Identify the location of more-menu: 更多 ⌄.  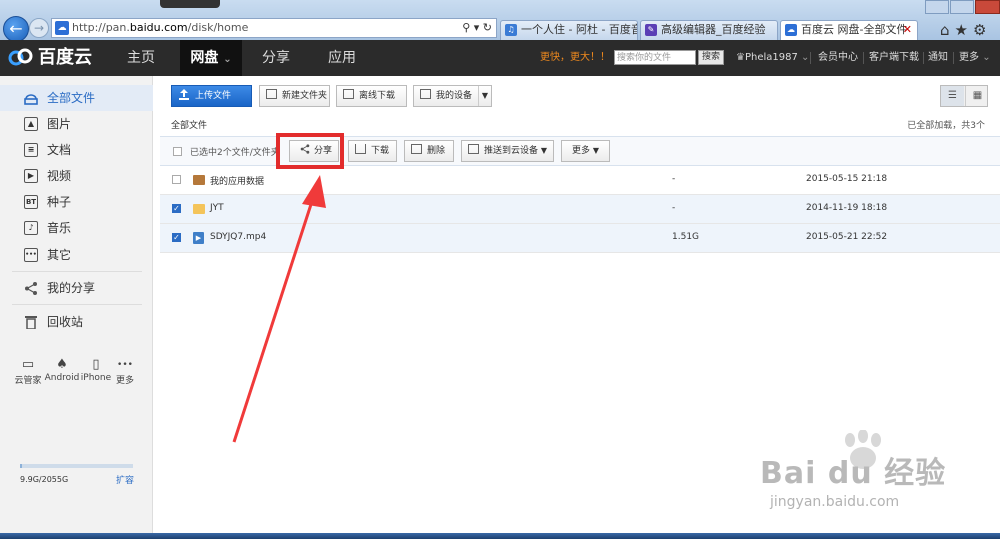
(975, 58).